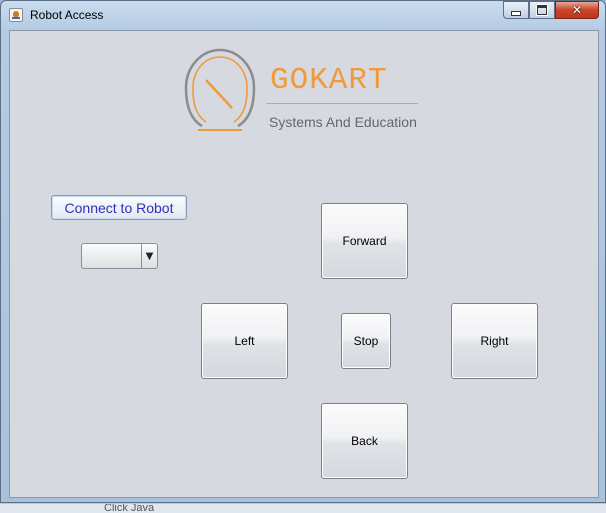  I want to click on maximize-icon, so click(542, 10).